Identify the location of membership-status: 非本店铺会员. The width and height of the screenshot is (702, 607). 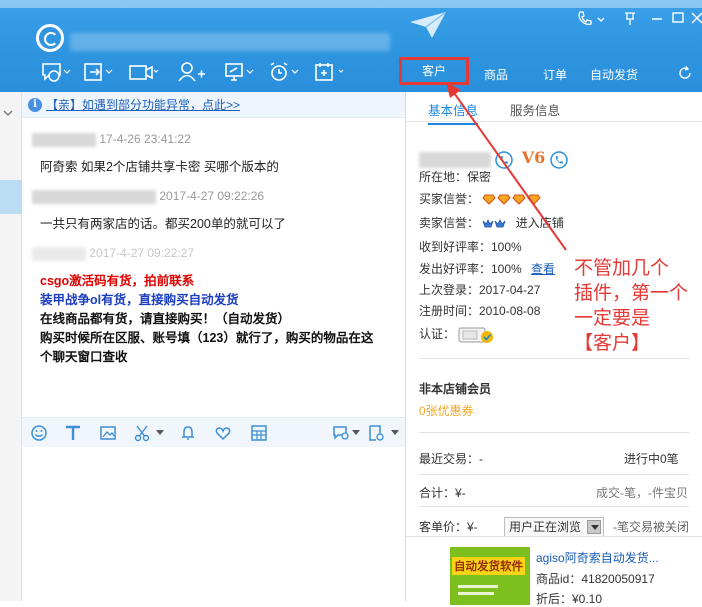
(455, 389).